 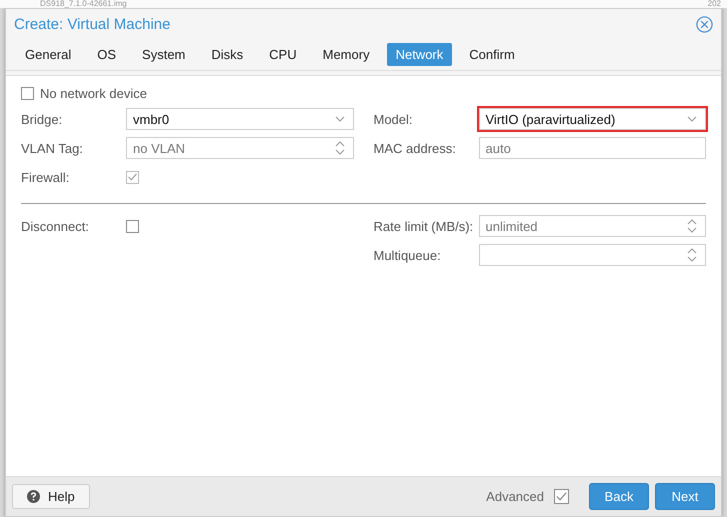 I want to click on checkbox-label: No network device, so click(x=93, y=93).